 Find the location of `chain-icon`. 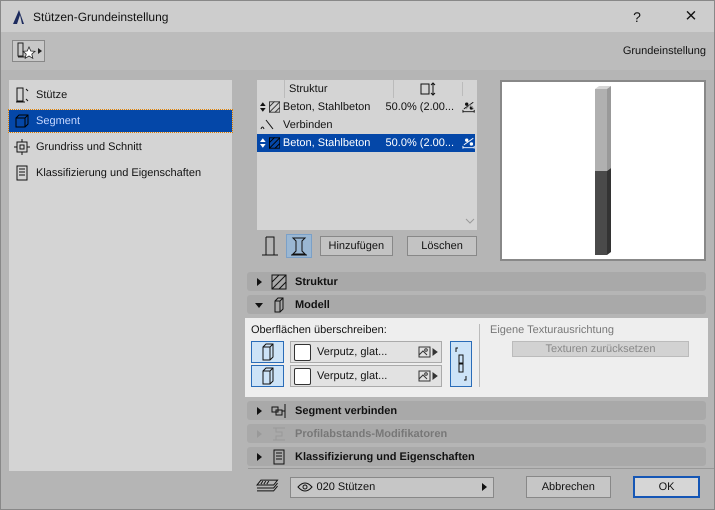

chain-icon is located at coordinates (461, 364).